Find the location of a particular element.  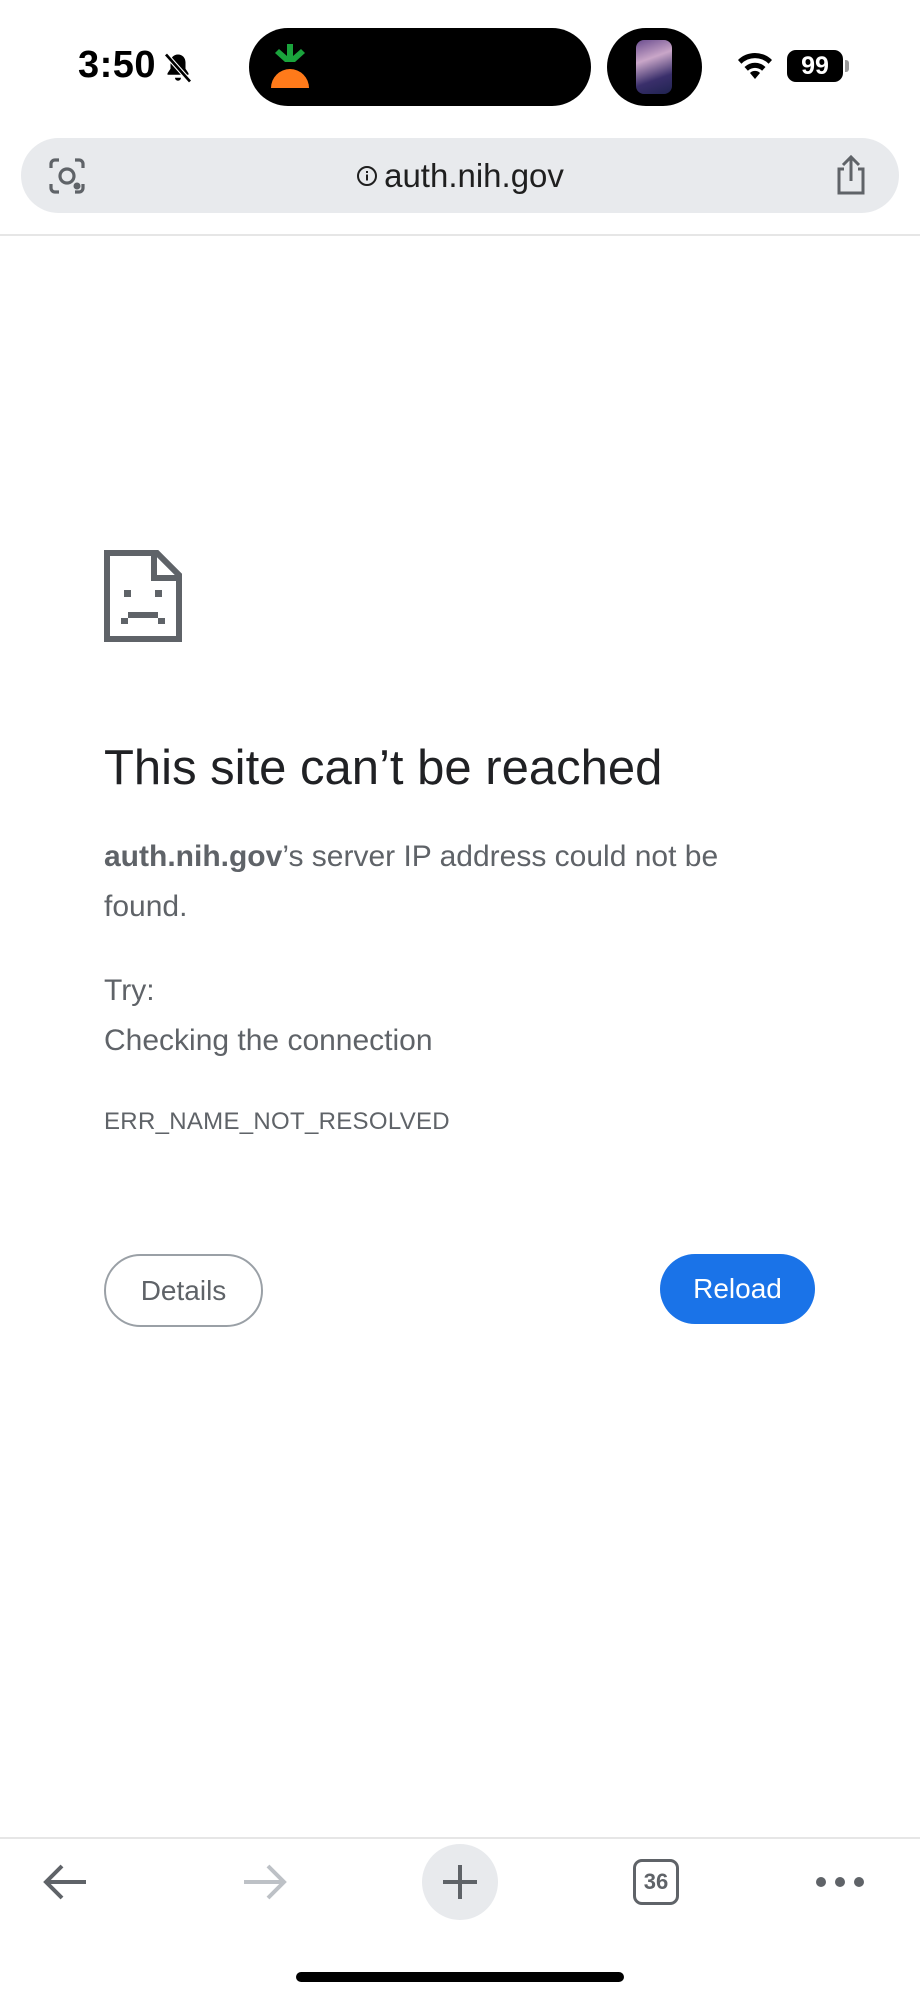

info-icon is located at coordinates (367, 176).